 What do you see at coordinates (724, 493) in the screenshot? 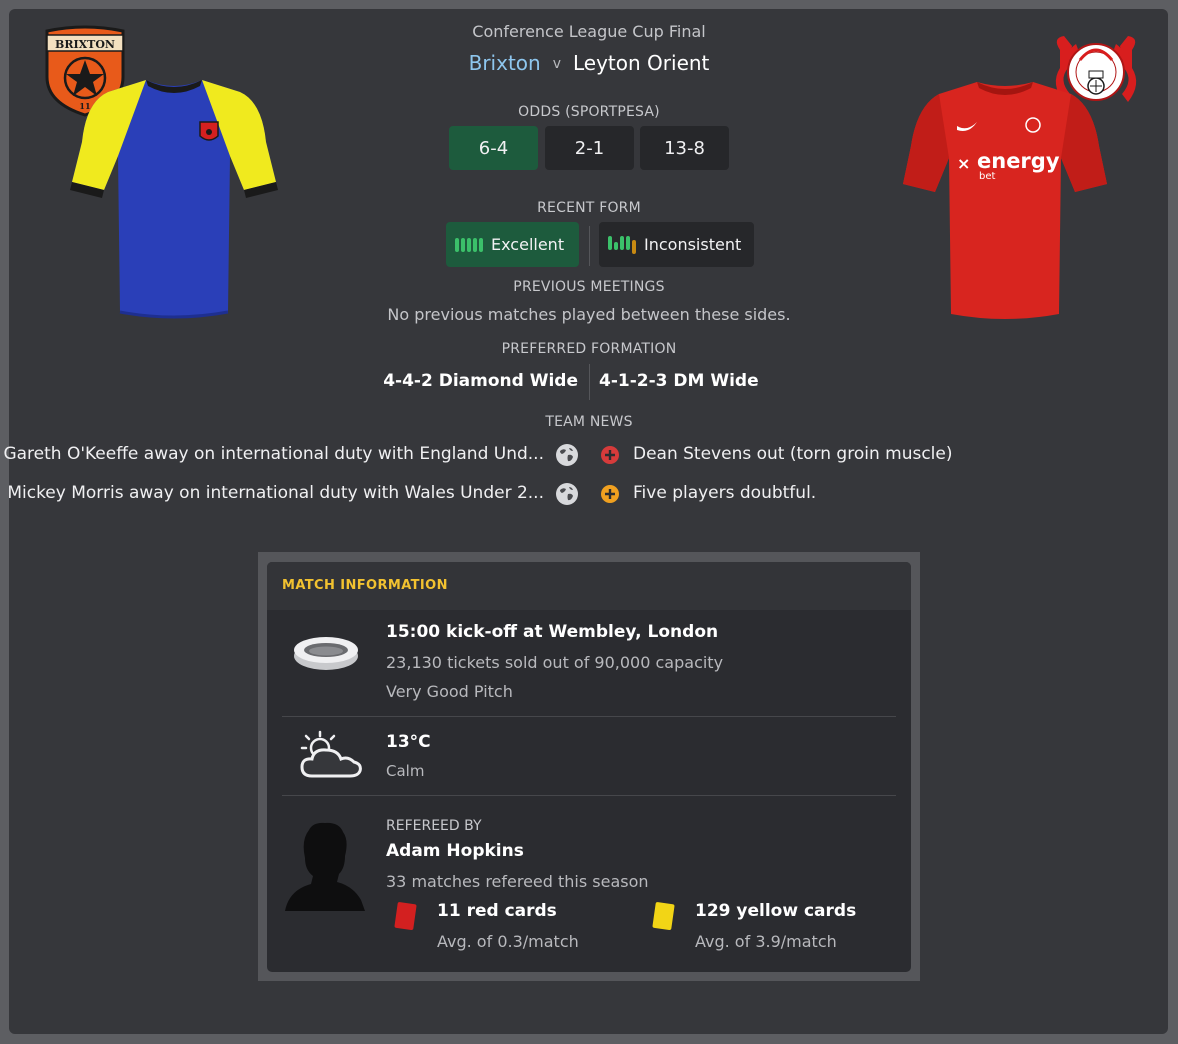
I see `away-news-item: Five players doubtful.` at bounding box center [724, 493].